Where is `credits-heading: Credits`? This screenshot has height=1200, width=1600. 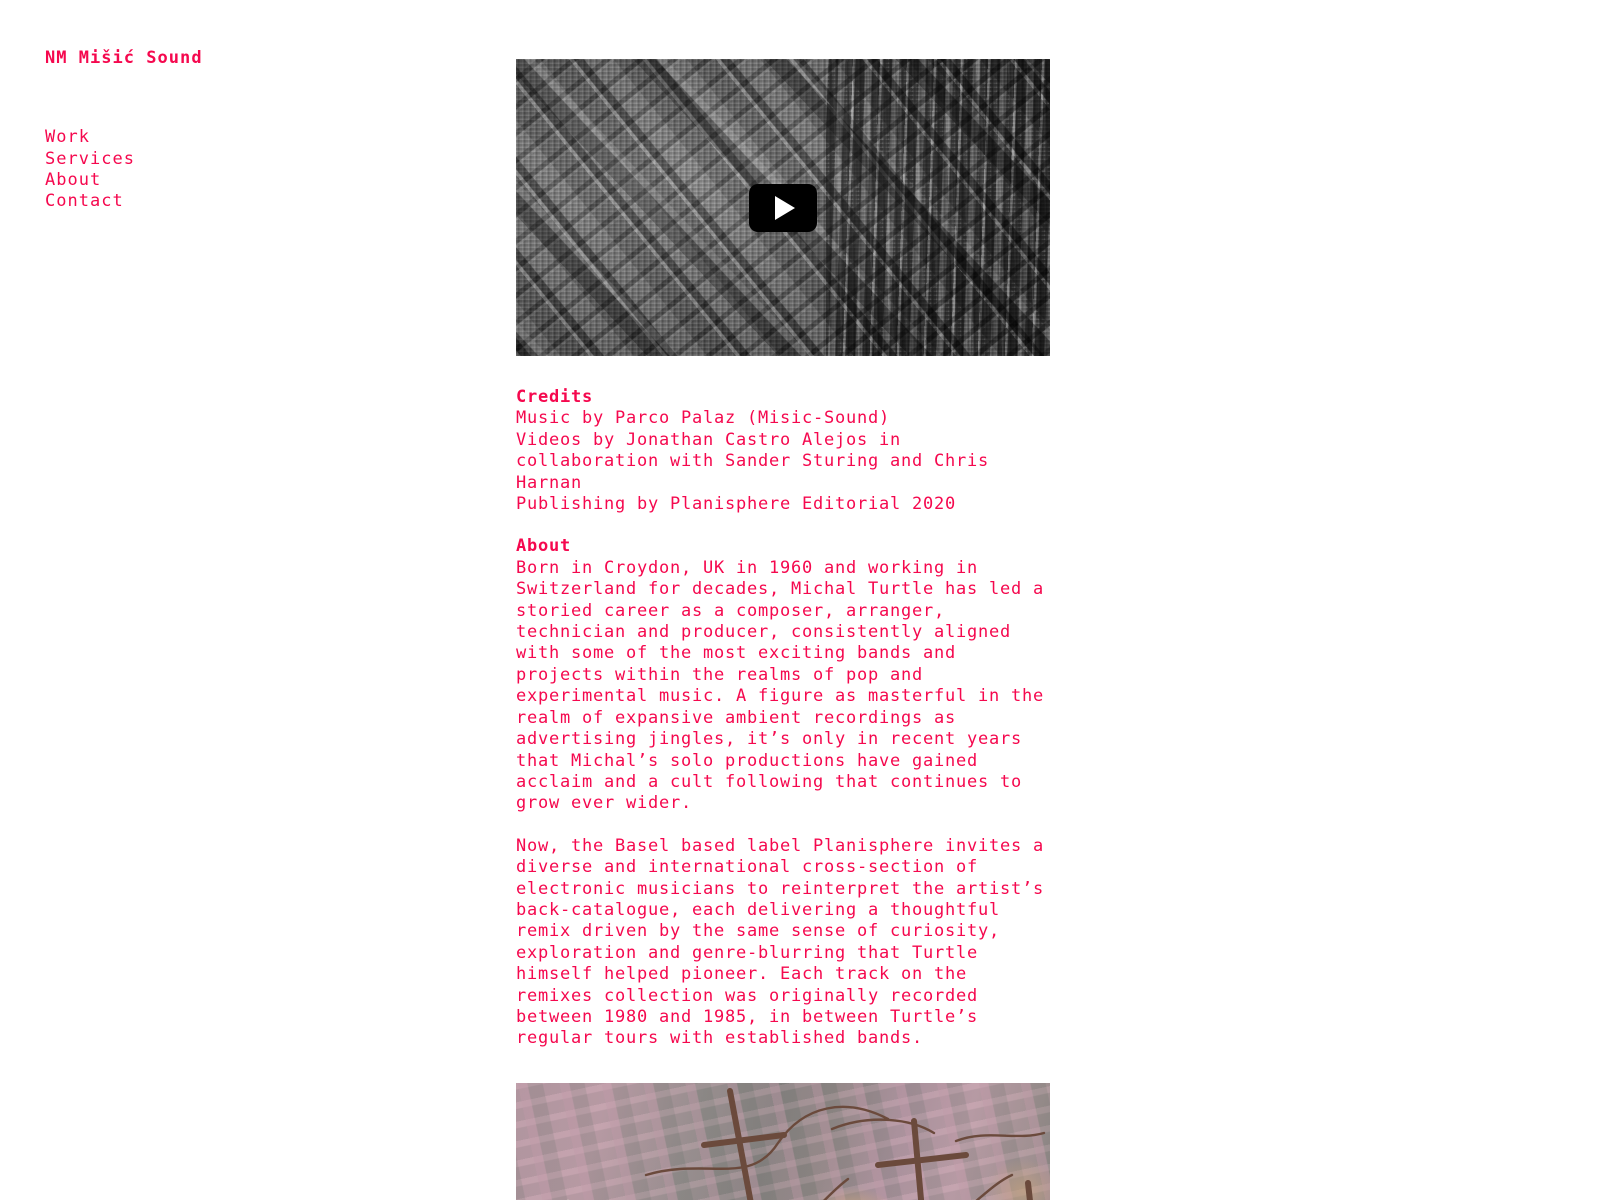
credits-heading: Credits is located at coordinates (554, 397).